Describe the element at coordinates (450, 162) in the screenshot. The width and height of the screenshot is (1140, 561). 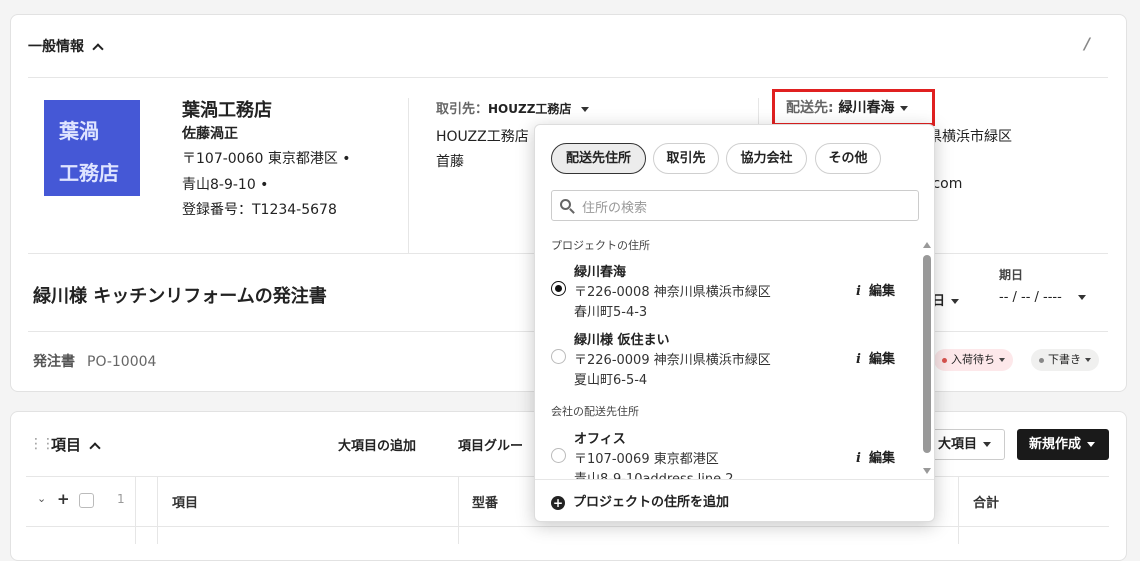
I see `client-line-2: 首藤` at that location.